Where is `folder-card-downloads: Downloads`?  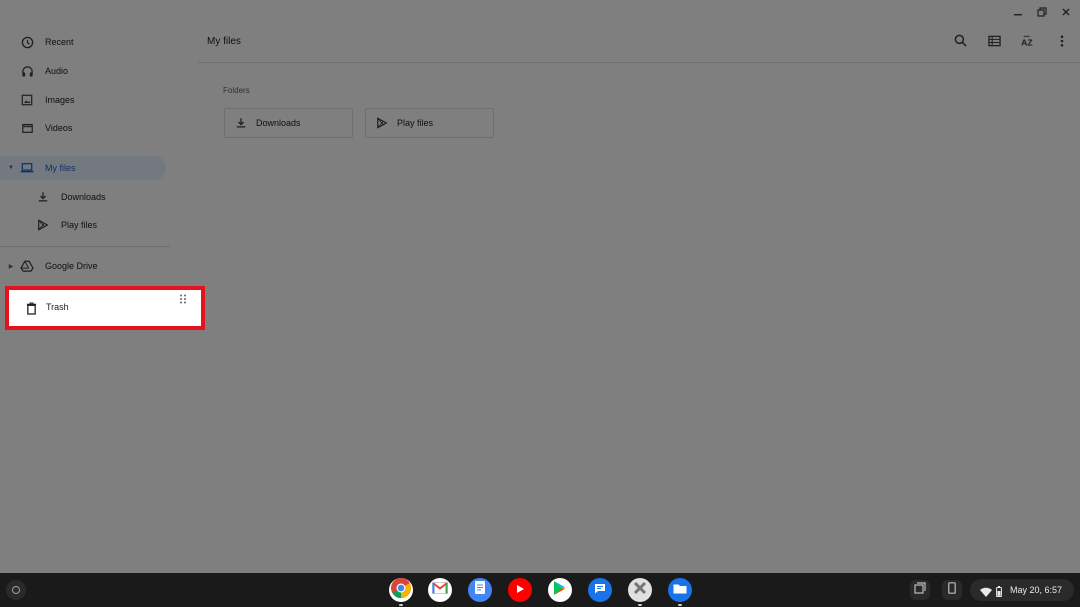
folder-card-downloads: Downloads is located at coordinates (288, 123).